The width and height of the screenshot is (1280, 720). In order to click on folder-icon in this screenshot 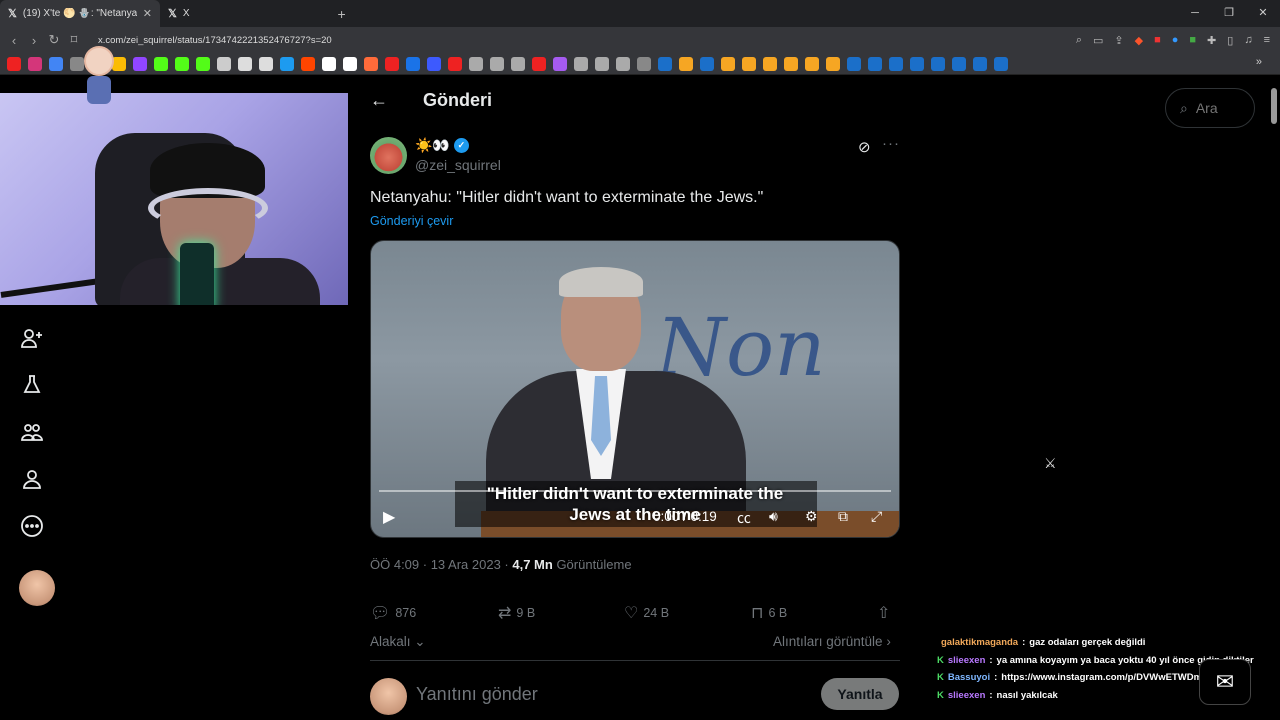, I will do `click(644, 63)`.